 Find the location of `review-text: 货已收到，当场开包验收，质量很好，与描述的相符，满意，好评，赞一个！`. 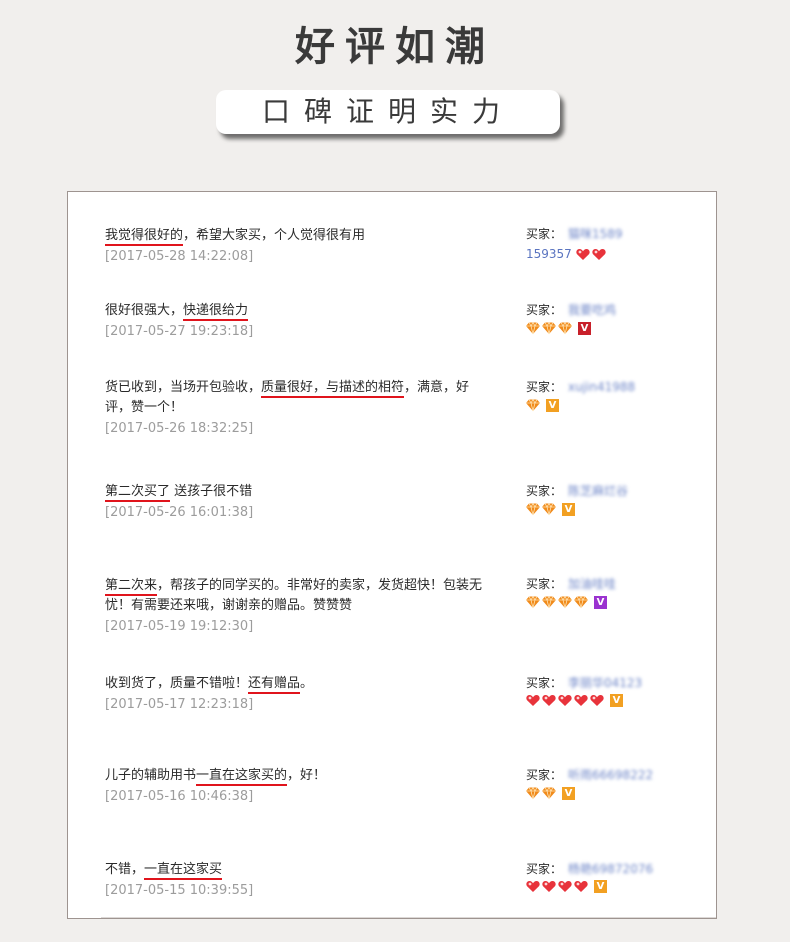

review-text: 货已收到，当场开包验收，质量很好，与描述的相符，满意，好评，赞一个！ is located at coordinates (300, 398).